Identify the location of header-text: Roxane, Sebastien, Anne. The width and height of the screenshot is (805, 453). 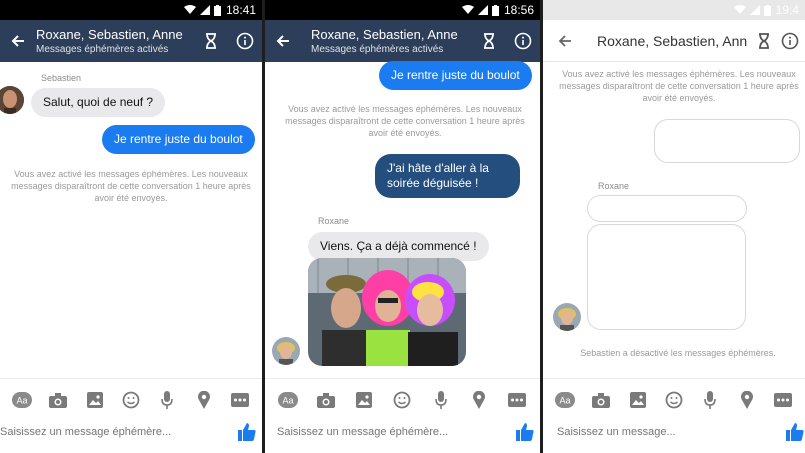
(667, 41).